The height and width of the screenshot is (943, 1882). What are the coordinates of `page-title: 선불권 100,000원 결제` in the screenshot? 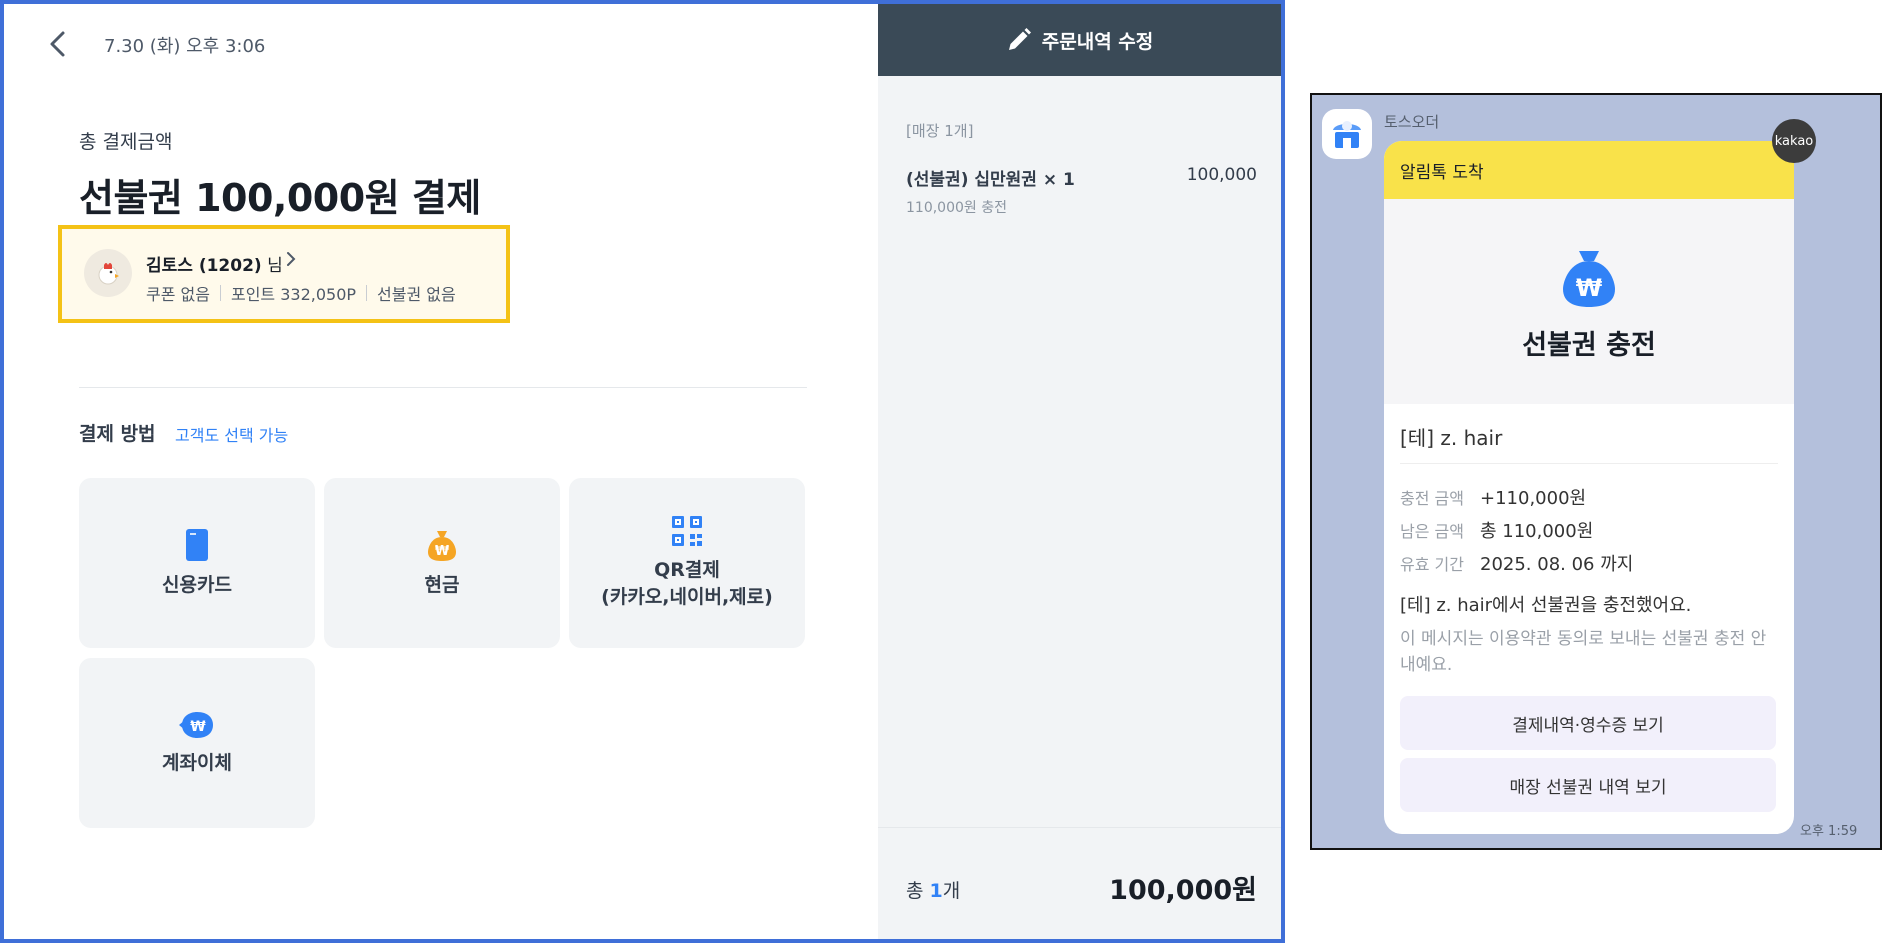 It's located at (280, 198).